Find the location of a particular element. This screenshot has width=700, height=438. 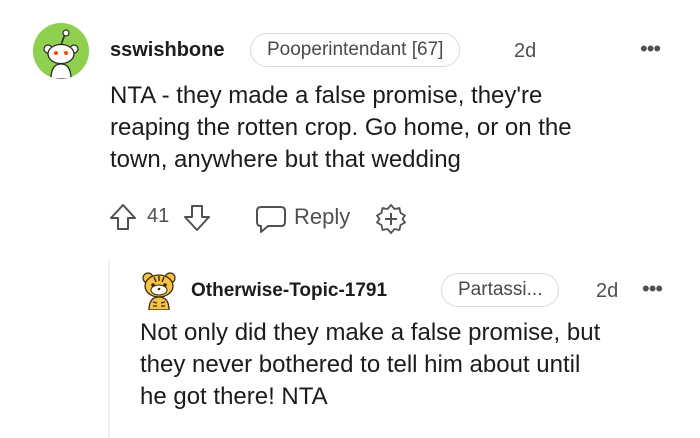

award-button is located at coordinates (391, 221).